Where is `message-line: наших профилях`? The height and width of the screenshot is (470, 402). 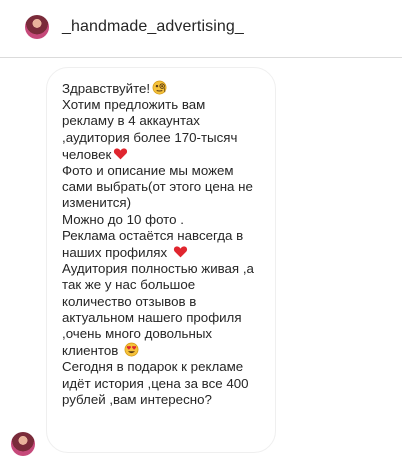
message-line: наших профилях is located at coordinates (169, 252).